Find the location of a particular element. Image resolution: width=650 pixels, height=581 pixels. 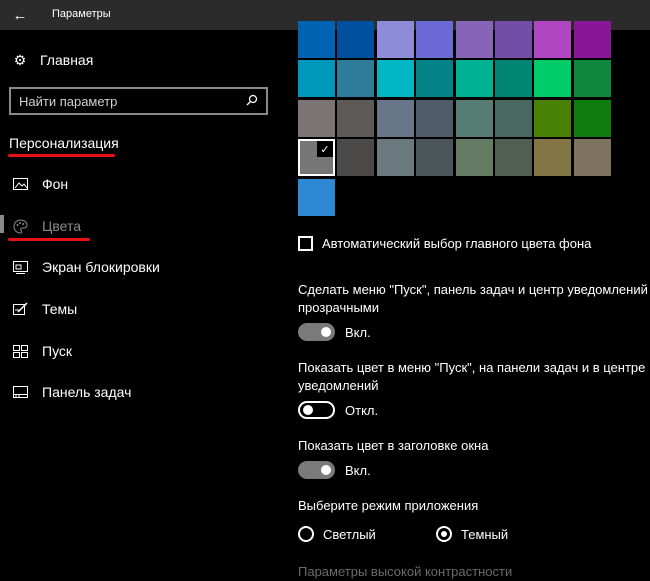

show-color-title-label: Показать цвет в заголовке окна is located at coordinates (393, 445).